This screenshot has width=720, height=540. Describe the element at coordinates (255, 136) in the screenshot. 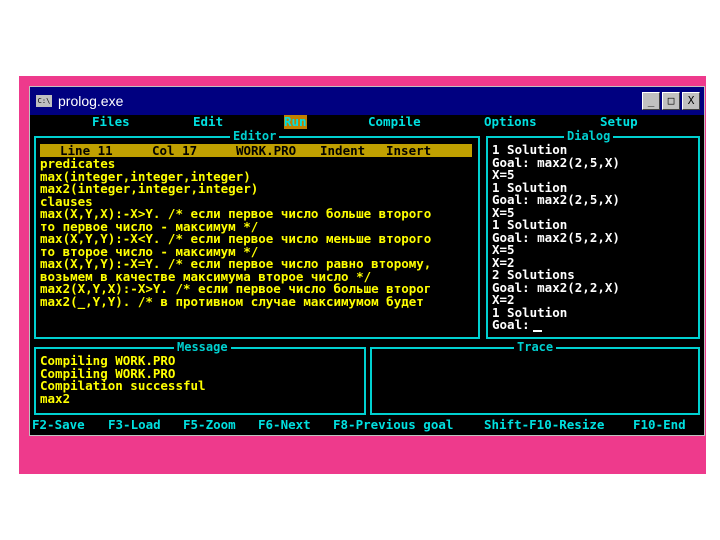

I see `editor-title: Editor` at that location.